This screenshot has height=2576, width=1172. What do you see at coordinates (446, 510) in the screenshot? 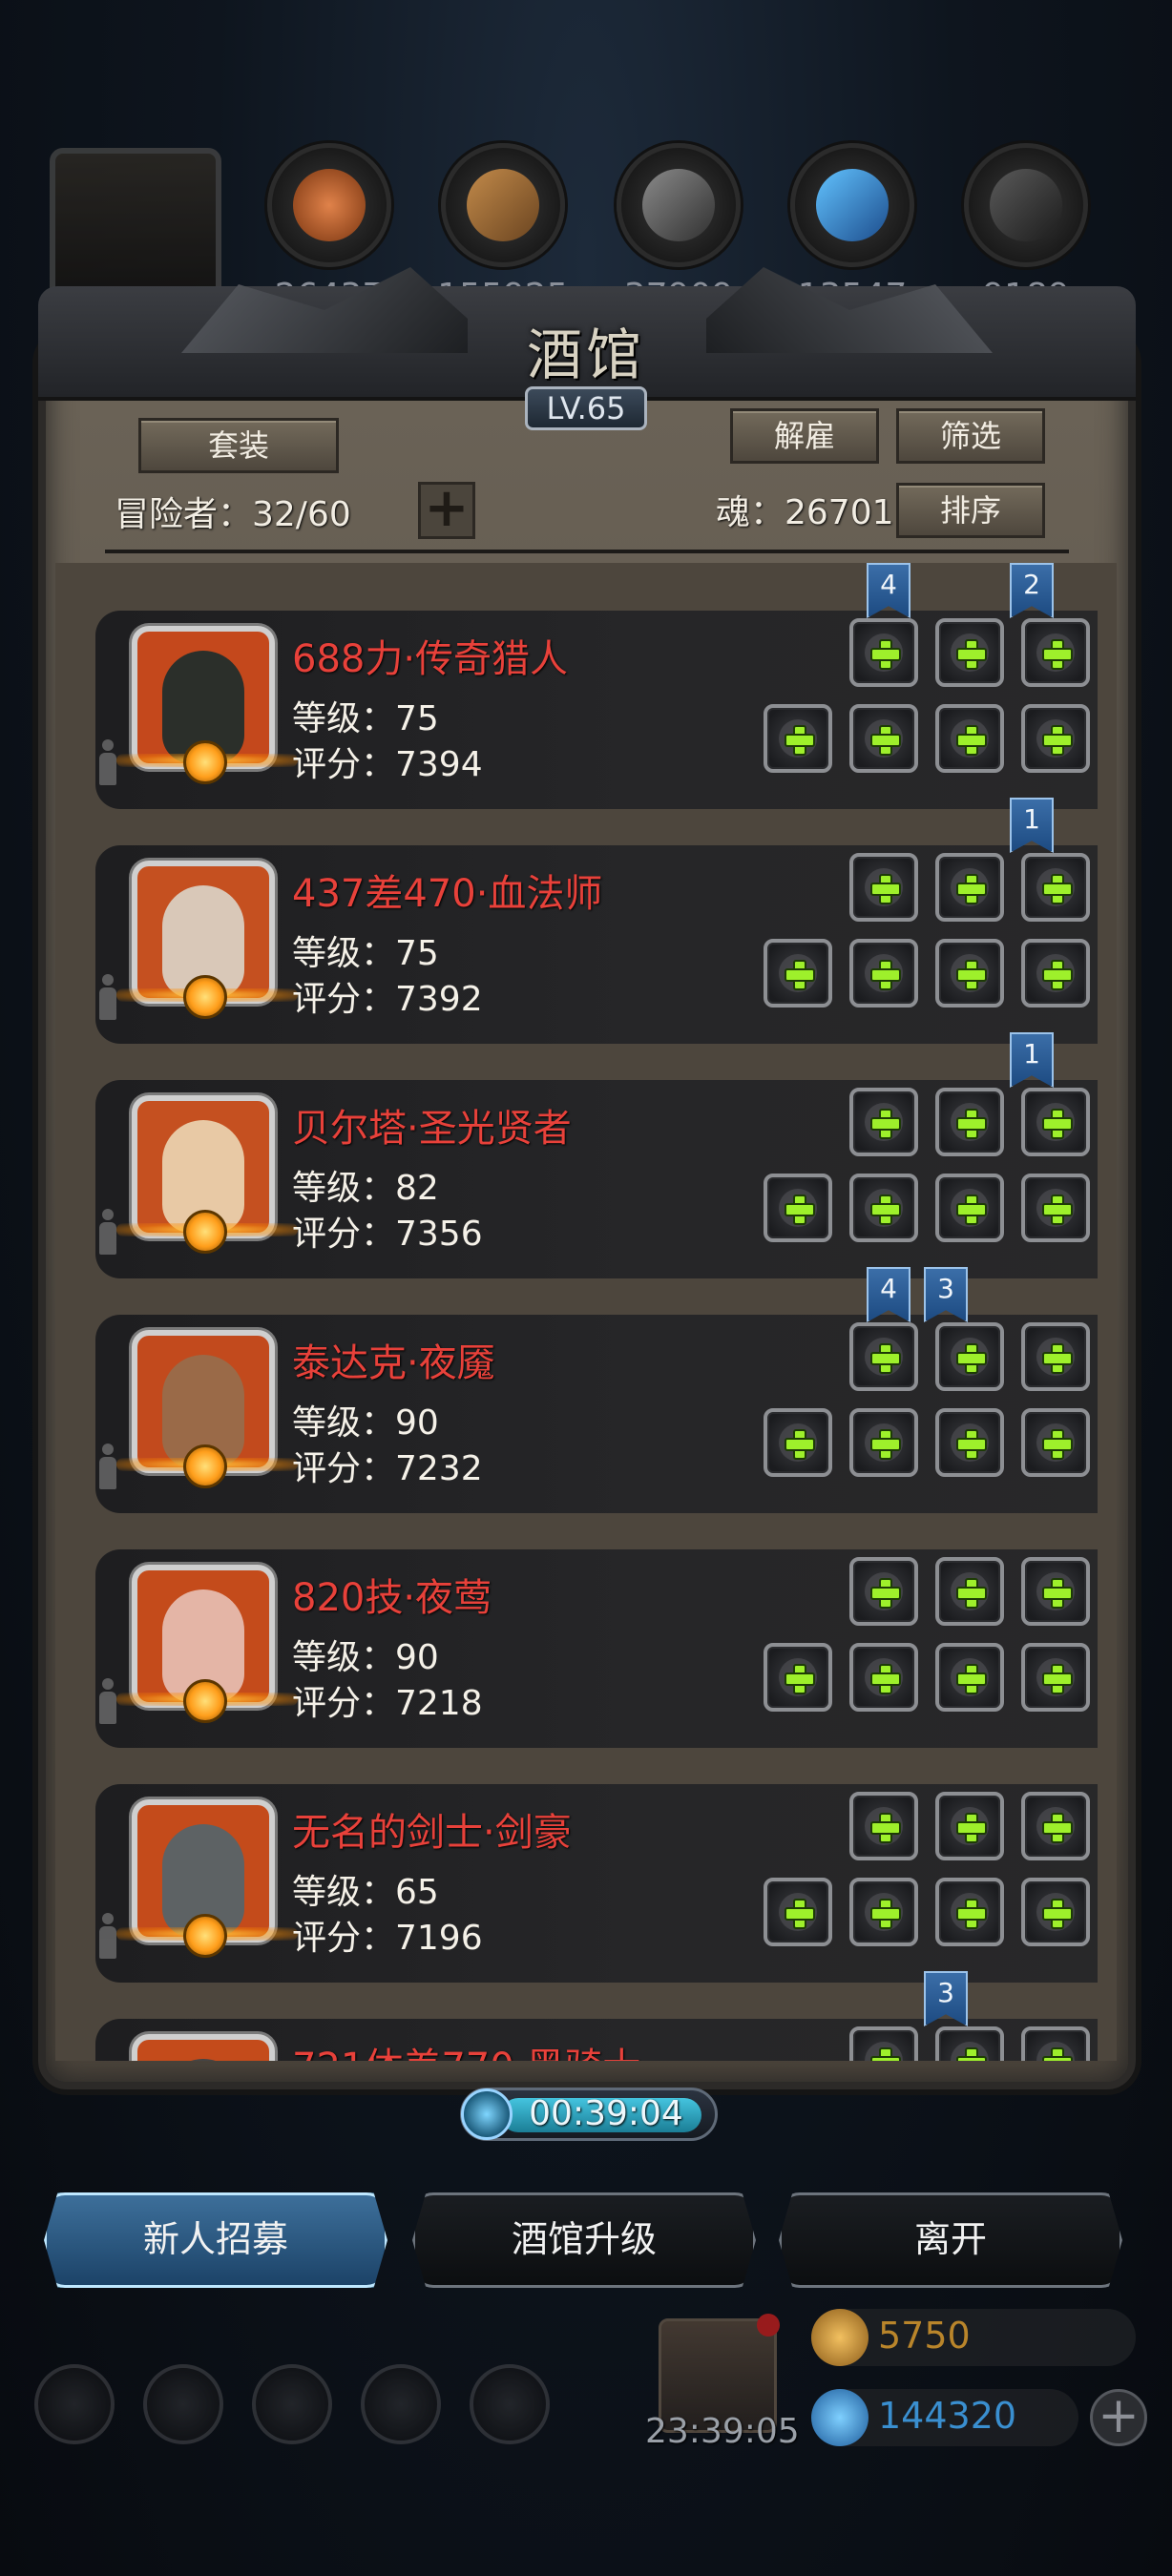
I see `expand-slots-button: +` at bounding box center [446, 510].